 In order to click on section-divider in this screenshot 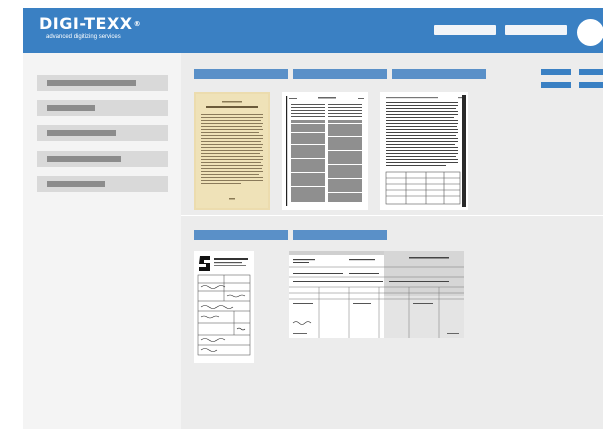, I will do `click(392, 215)`.